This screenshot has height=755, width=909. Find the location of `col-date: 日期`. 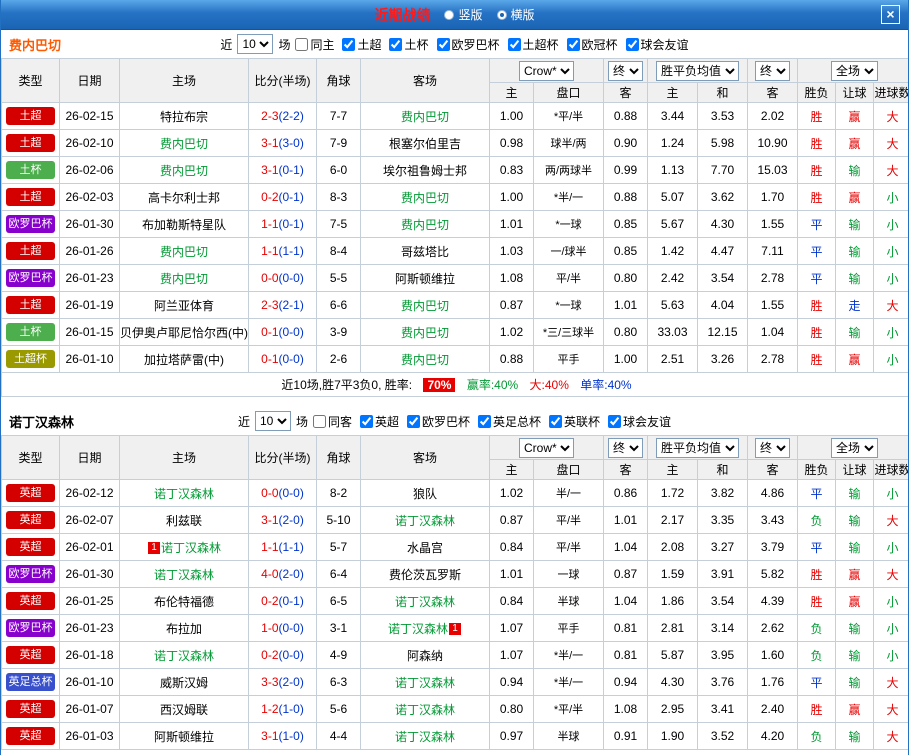

col-date: 日期 is located at coordinates (89, 80).